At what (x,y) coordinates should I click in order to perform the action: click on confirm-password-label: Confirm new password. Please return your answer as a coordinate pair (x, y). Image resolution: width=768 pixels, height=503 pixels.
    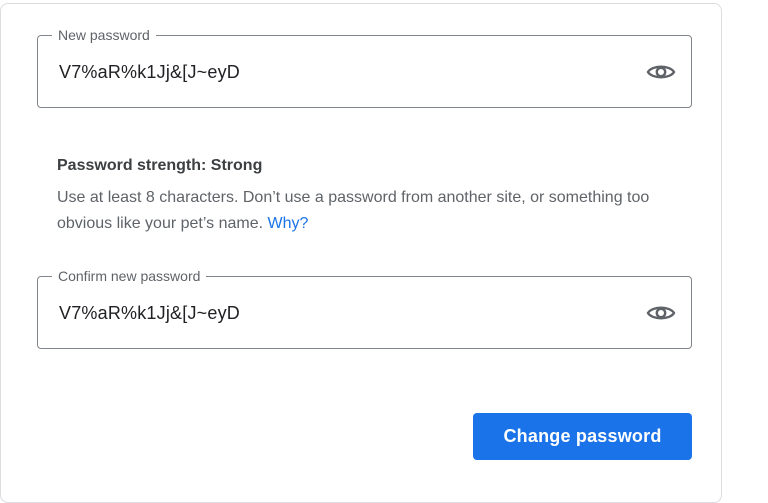
    Looking at the image, I should click on (129, 276).